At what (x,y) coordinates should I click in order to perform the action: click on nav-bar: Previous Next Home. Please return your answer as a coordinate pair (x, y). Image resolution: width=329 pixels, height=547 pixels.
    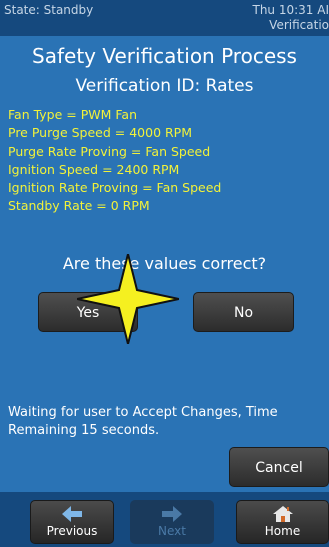
    Looking at the image, I should click on (164, 519).